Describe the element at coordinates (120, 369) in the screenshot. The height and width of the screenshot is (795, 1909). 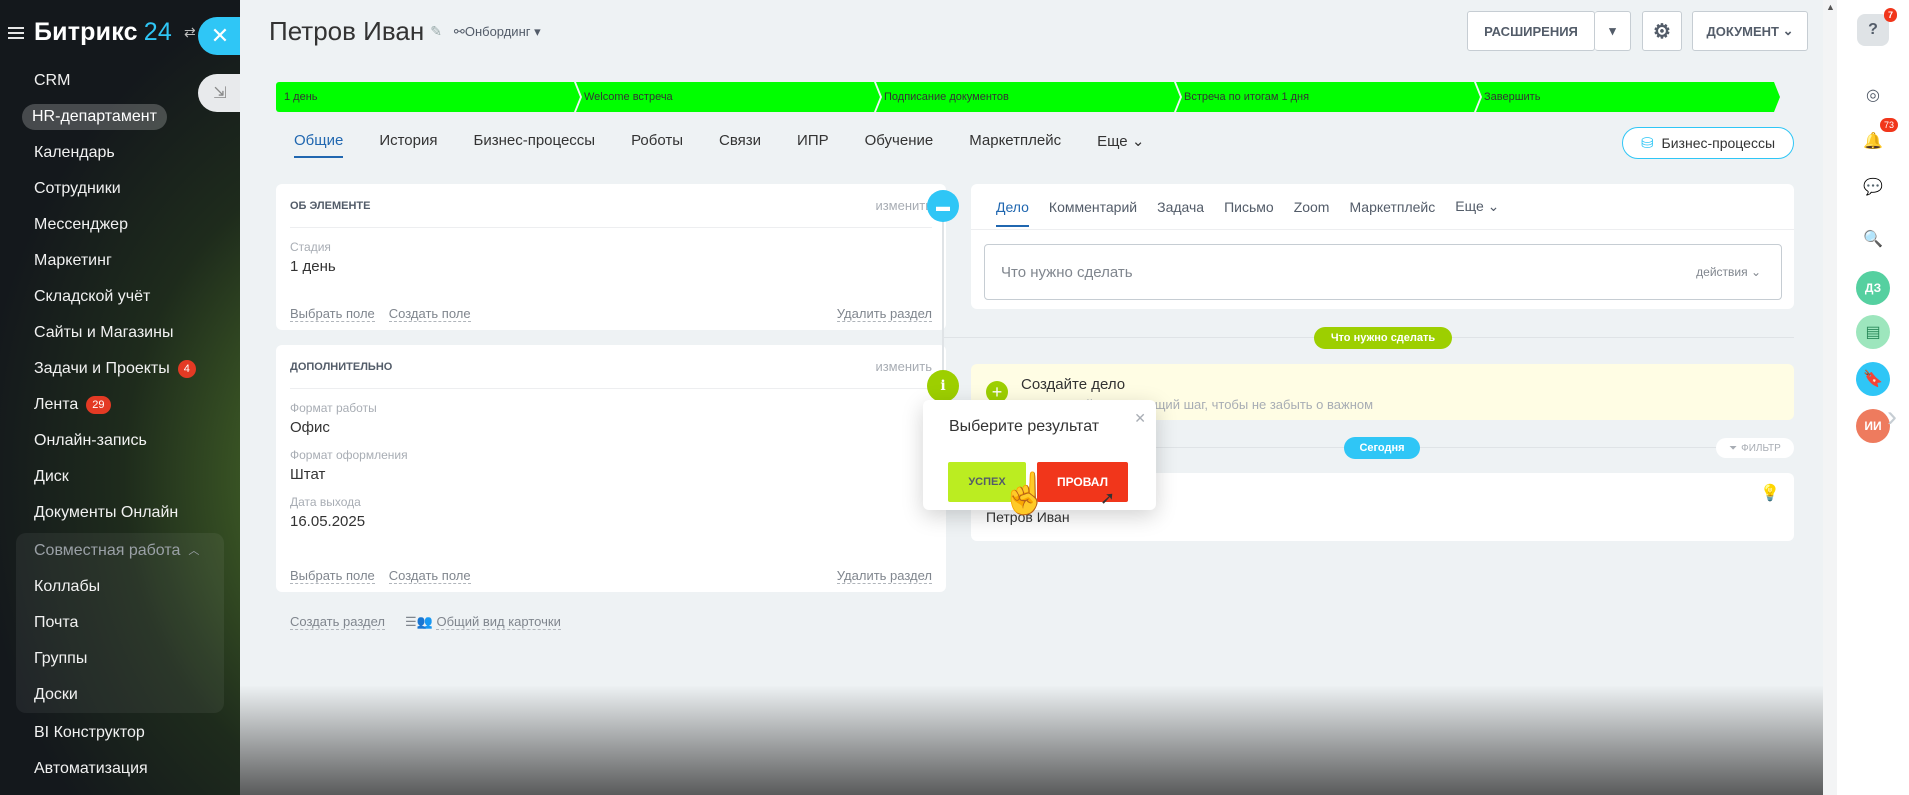
I see `nav-item-tasks: Задачи и Проекты 4` at that location.